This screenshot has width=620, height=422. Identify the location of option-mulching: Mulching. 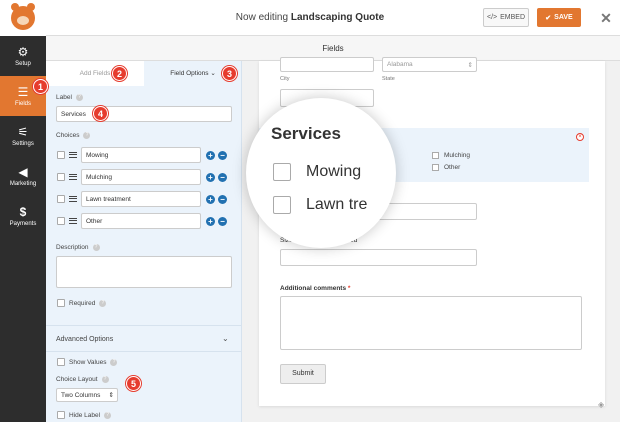
(451, 155).